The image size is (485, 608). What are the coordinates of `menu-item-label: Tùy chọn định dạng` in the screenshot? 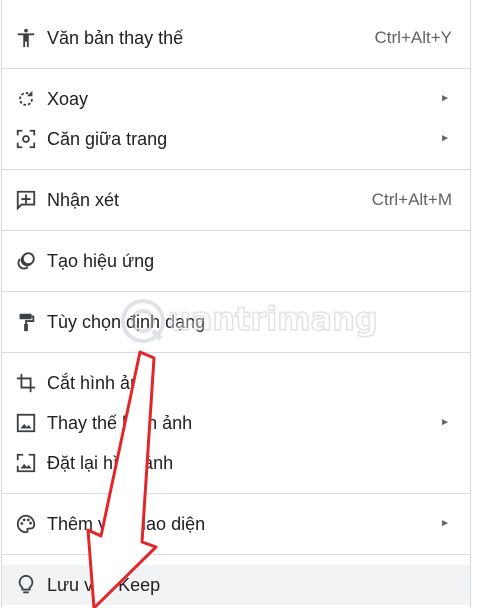 It's located at (126, 322).